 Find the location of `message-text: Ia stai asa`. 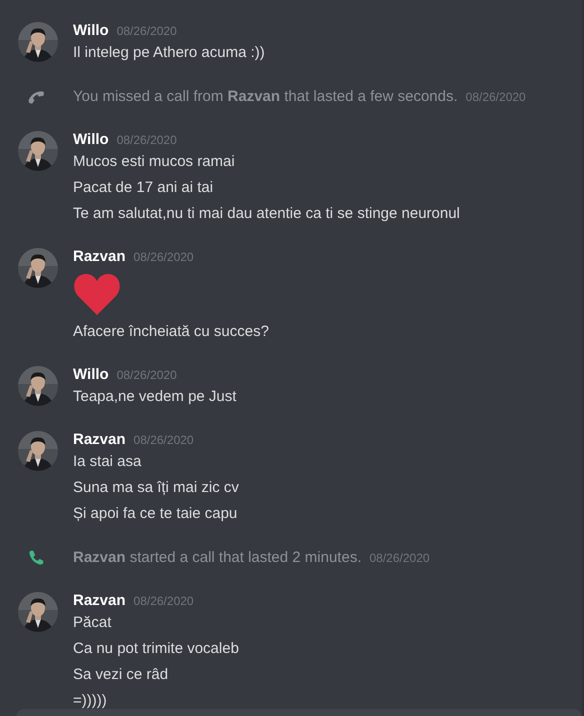

message-text: Ia stai asa is located at coordinates (107, 462).